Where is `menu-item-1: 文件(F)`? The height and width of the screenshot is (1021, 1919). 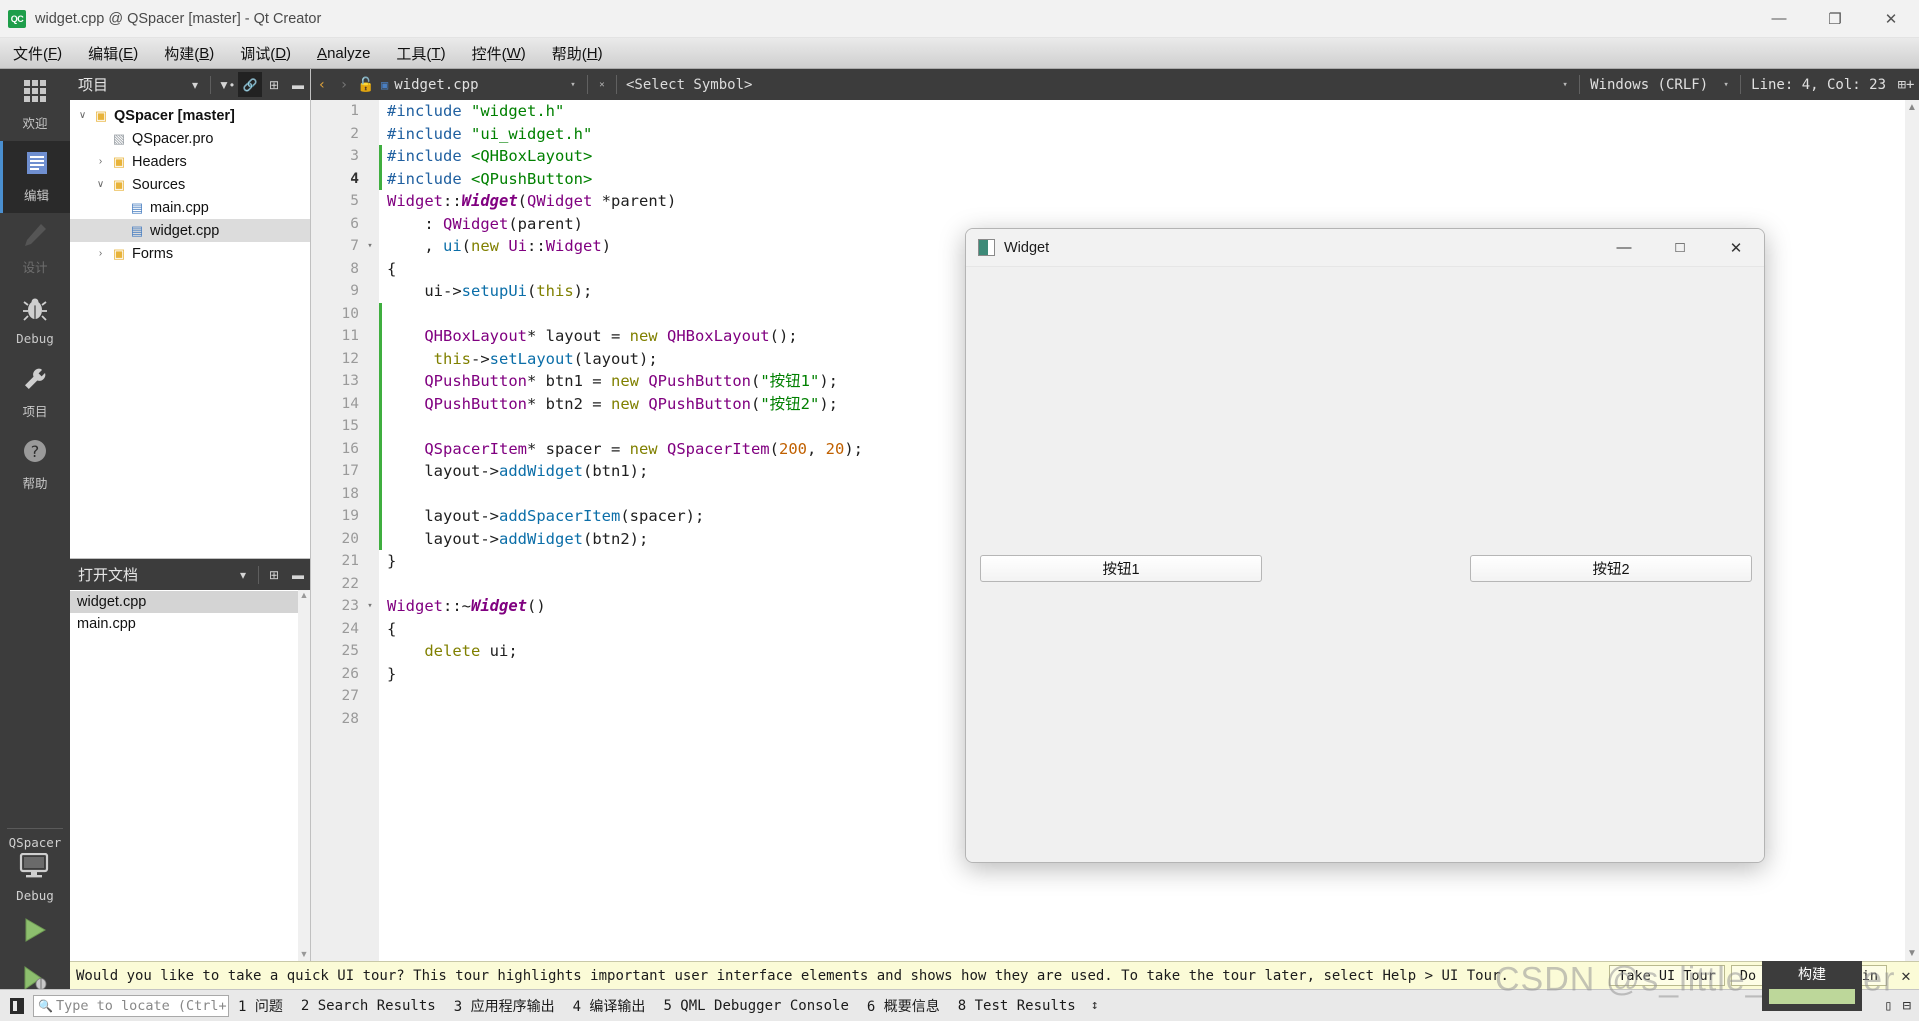
menu-item-1: 文件(F) is located at coordinates (37, 53).